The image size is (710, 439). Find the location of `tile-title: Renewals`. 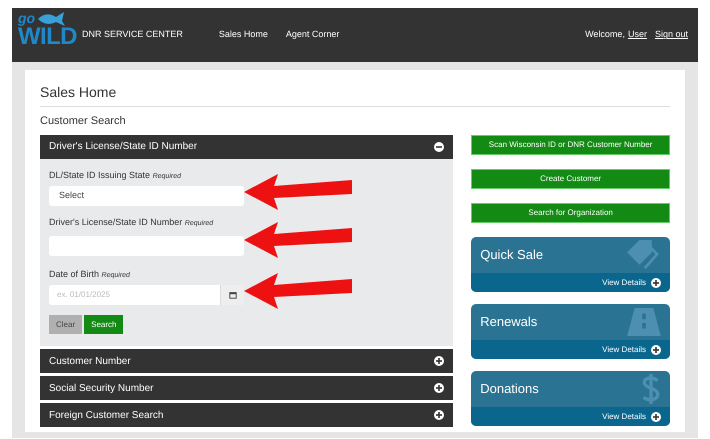

tile-title: Renewals is located at coordinates (509, 322).